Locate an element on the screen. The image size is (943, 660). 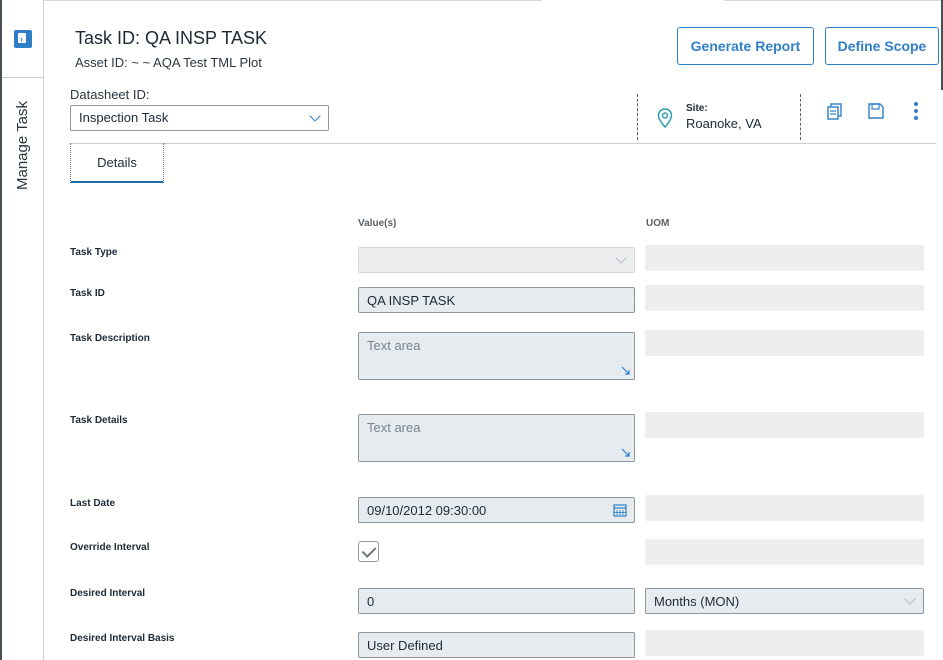
datasheet-select: Inspection Task is located at coordinates (199, 118).